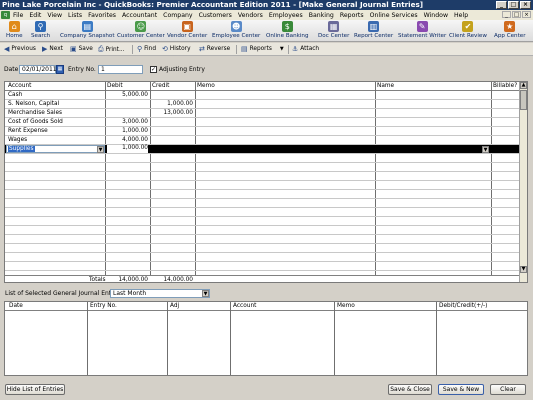 This screenshot has height=400, width=533. What do you see at coordinates (139, 15) in the screenshot?
I see `menu-accountant: Accountant` at bounding box center [139, 15].